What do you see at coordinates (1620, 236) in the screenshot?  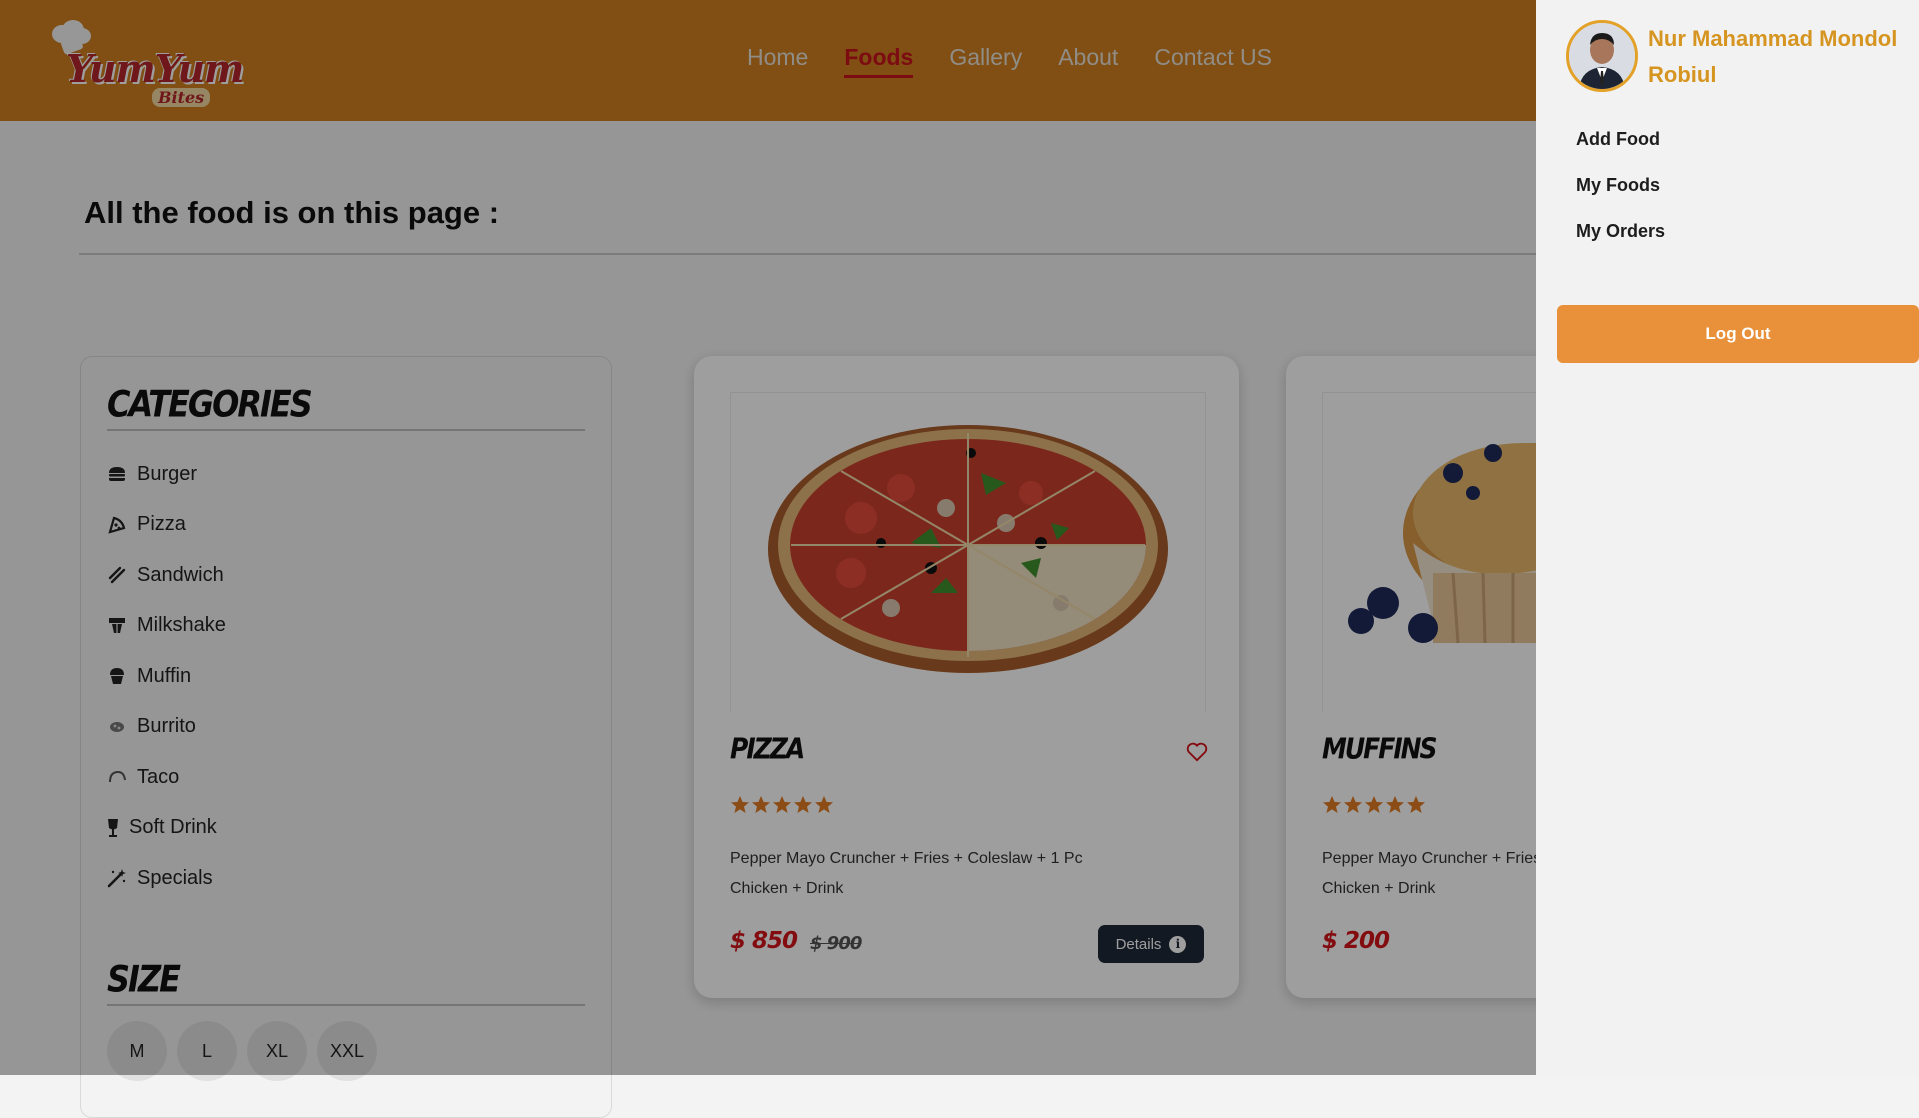 I see `menu-my-orders: My Orders` at bounding box center [1620, 236].